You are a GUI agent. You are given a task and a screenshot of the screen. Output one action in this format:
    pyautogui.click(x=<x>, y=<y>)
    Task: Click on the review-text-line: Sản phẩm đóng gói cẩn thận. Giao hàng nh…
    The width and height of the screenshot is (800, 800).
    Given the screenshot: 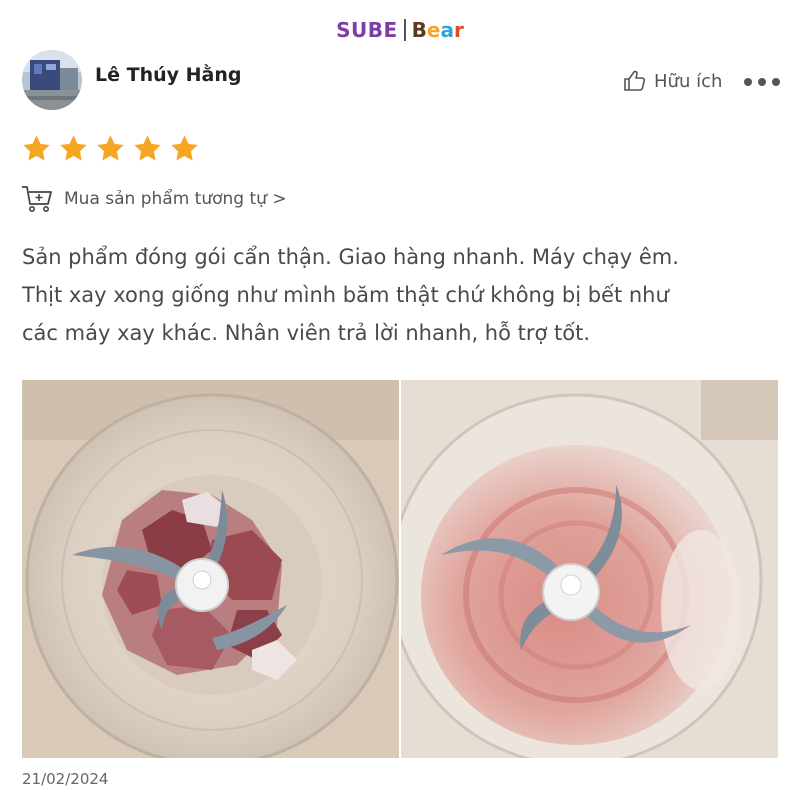 What is the action you would take?
    pyautogui.click(x=350, y=257)
    